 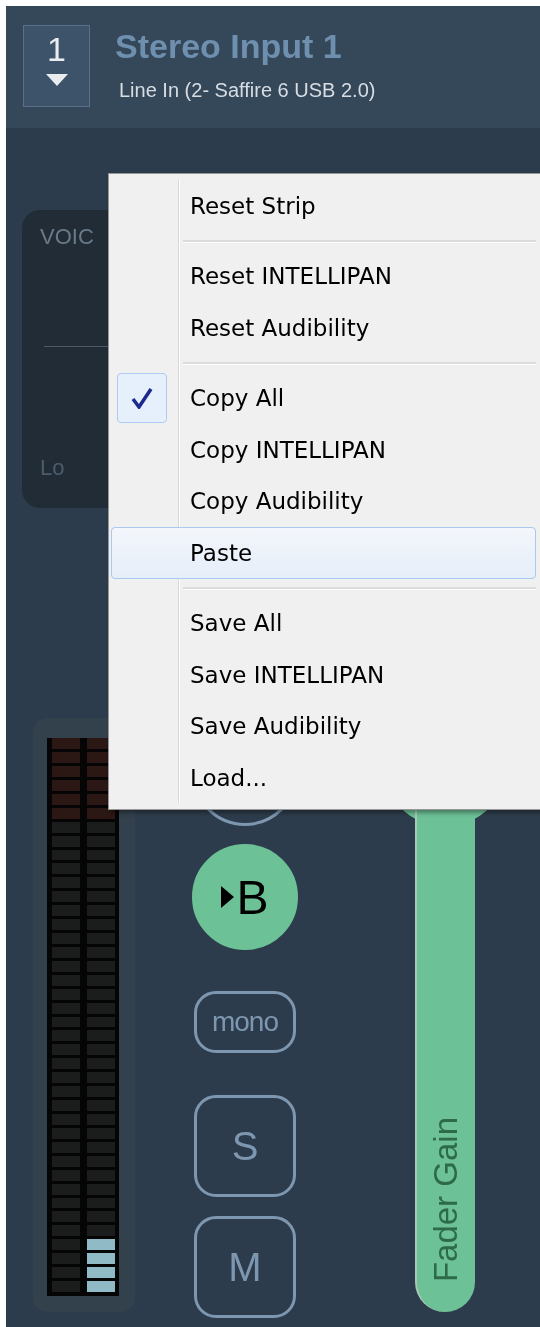 What do you see at coordinates (56, 80) in the screenshot?
I see `dropdown-icon` at bounding box center [56, 80].